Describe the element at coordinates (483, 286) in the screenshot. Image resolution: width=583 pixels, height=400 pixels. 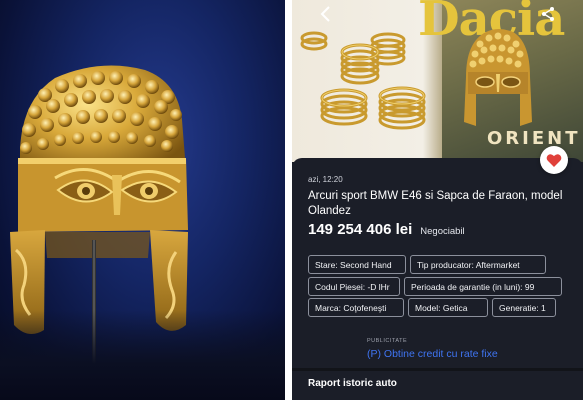
I see `attribute-chip-warranty: Perioada de garantie (in luni): 99` at that location.